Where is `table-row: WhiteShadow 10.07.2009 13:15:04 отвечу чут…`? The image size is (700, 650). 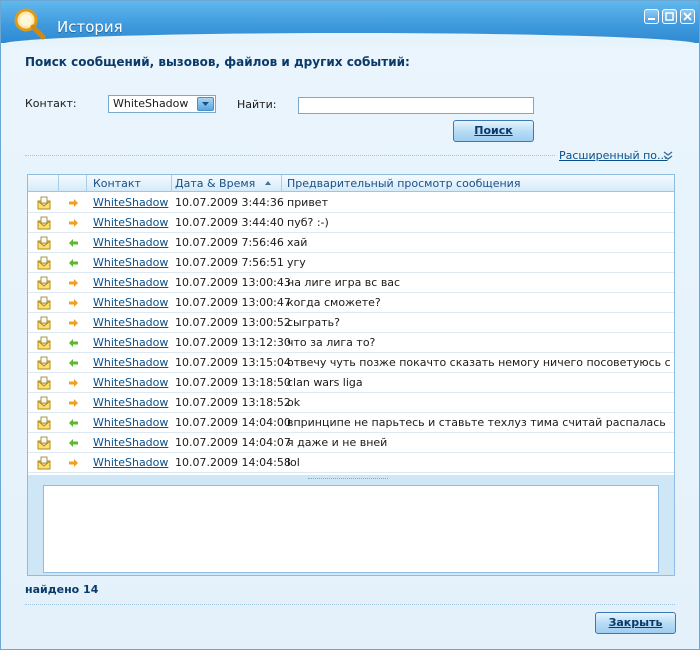
table-row: WhiteShadow 10.07.2009 13:15:04 отвечу чут… is located at coordinates (351, 363).